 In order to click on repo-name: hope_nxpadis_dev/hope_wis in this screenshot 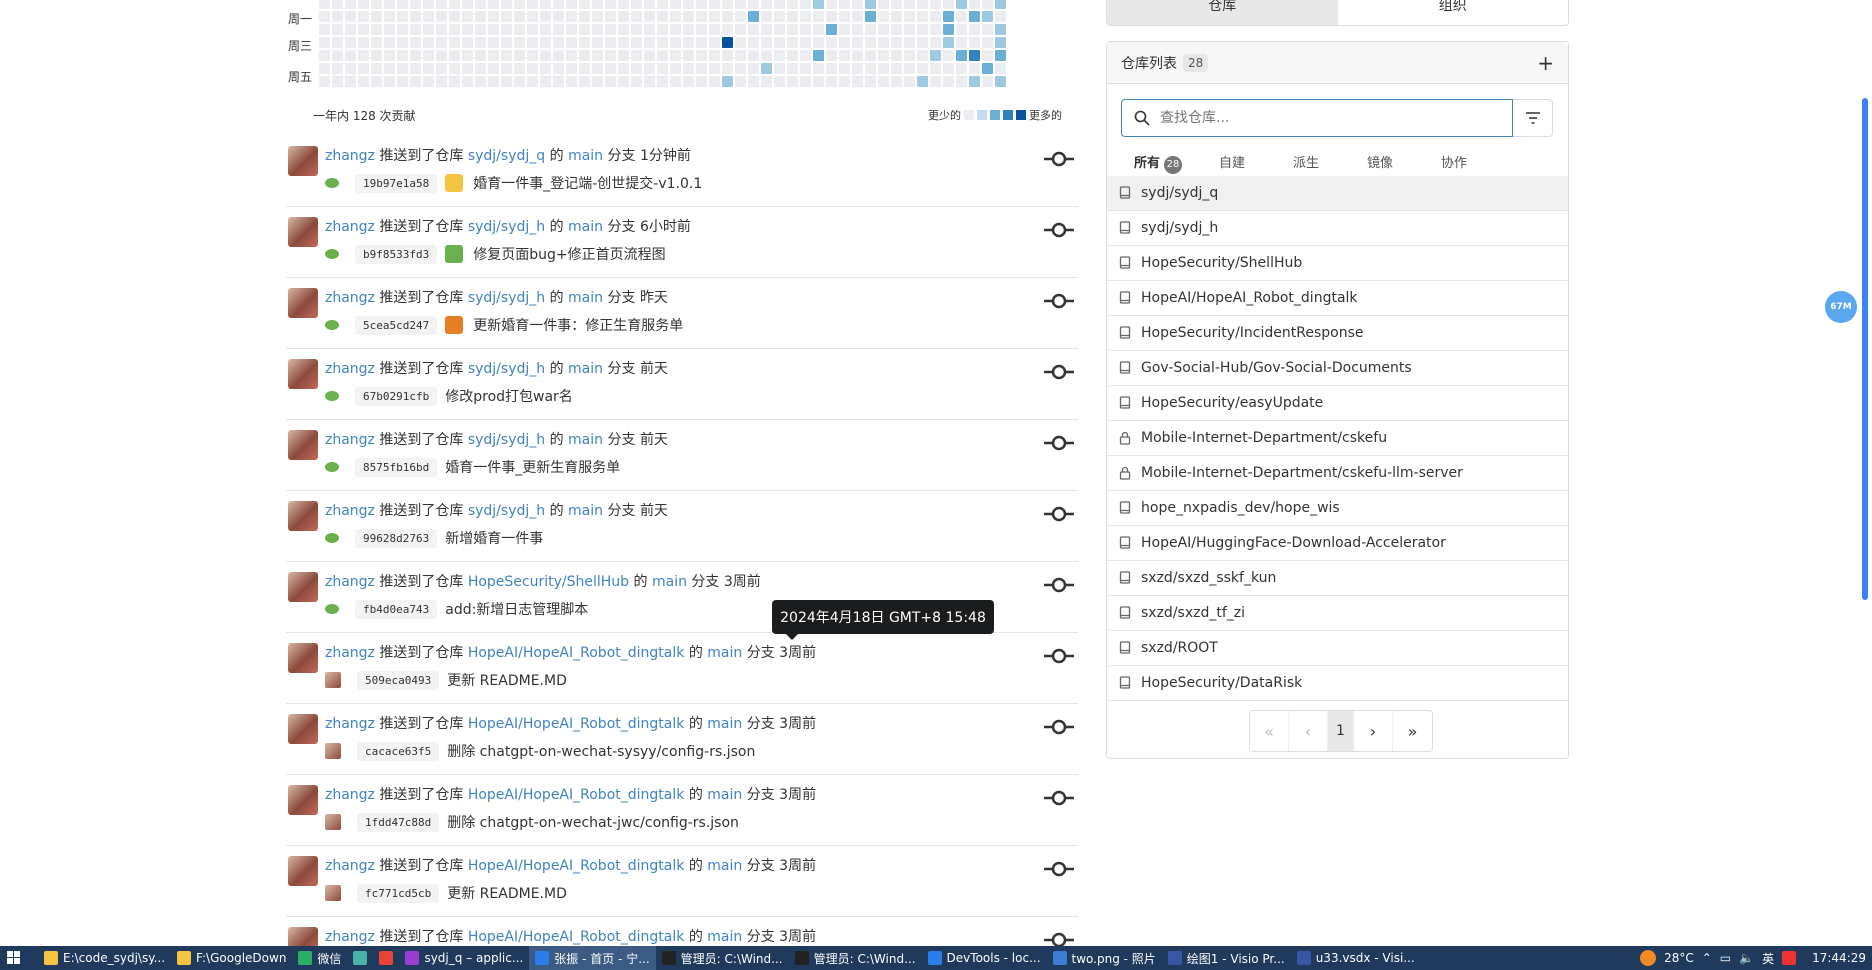, I will do `click(1240, 508)`.